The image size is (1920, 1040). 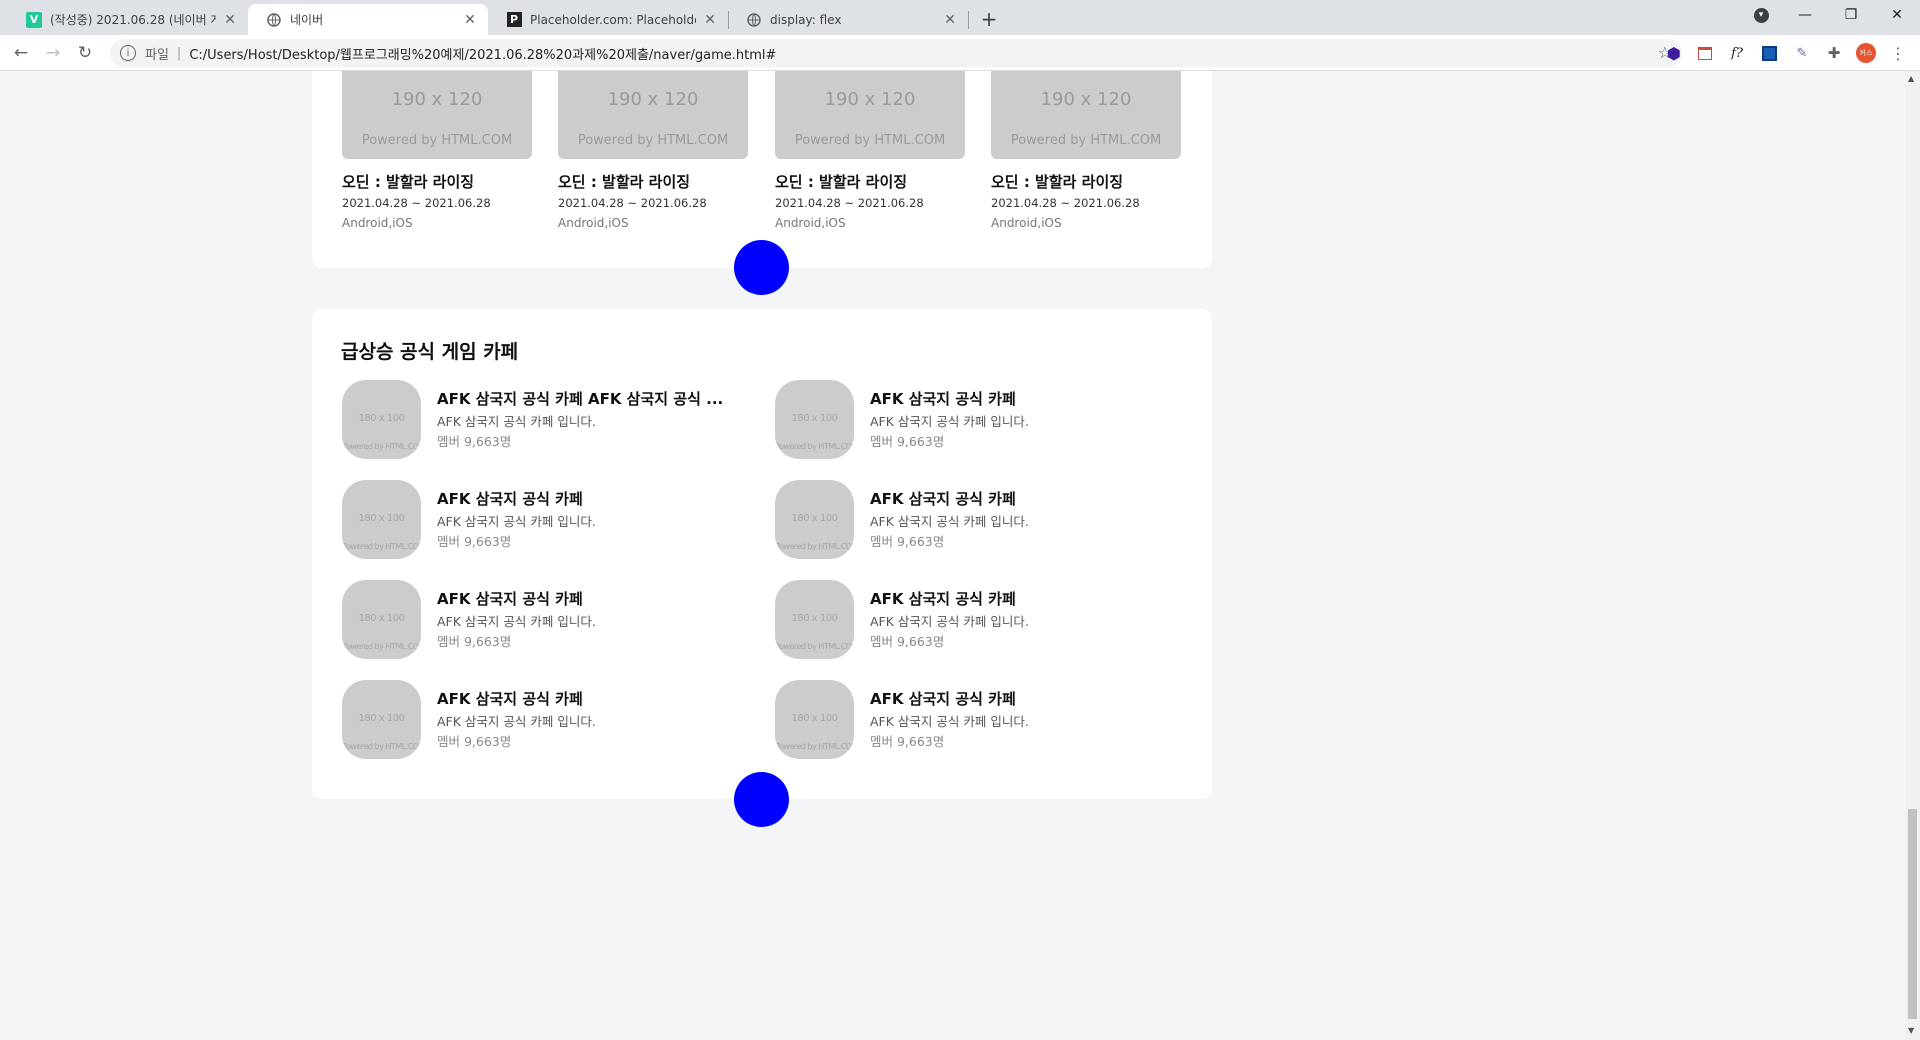 What do you see at coordinates (848, 19) in the screenshot?
I see `tab-display-flex: display: flex ✕` at bounding box center [848, 19].